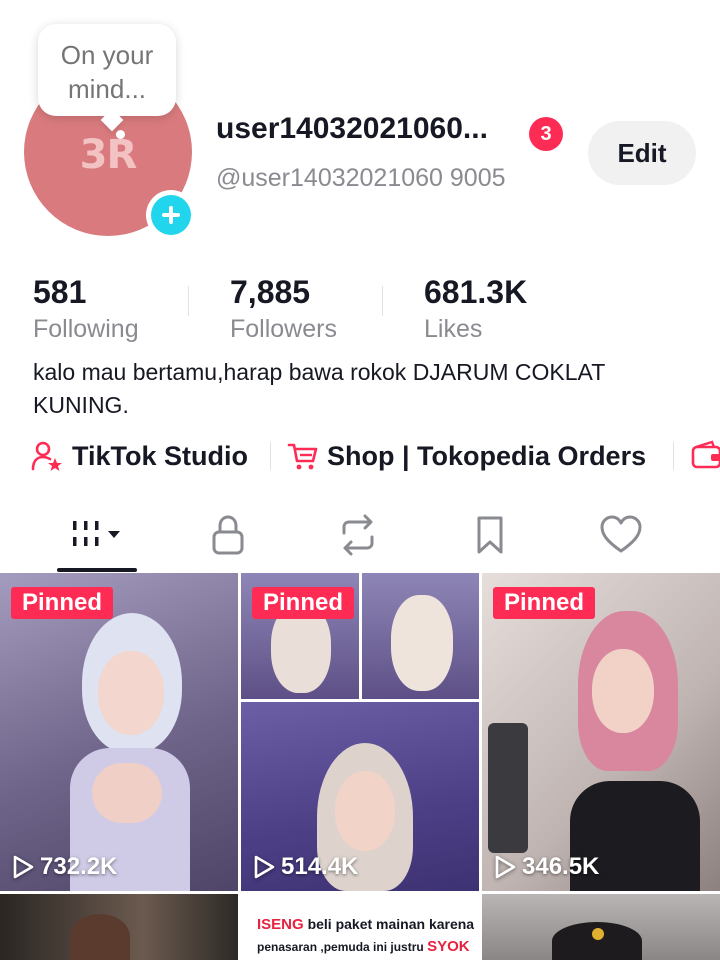 Image resolution: width=720 pixels, height=960 pixels. What do you see at coordinates (601, 732) in the screenshot?
I see `video-thumbnail: Pinned 346.5K` at bounding box center [601, 732].